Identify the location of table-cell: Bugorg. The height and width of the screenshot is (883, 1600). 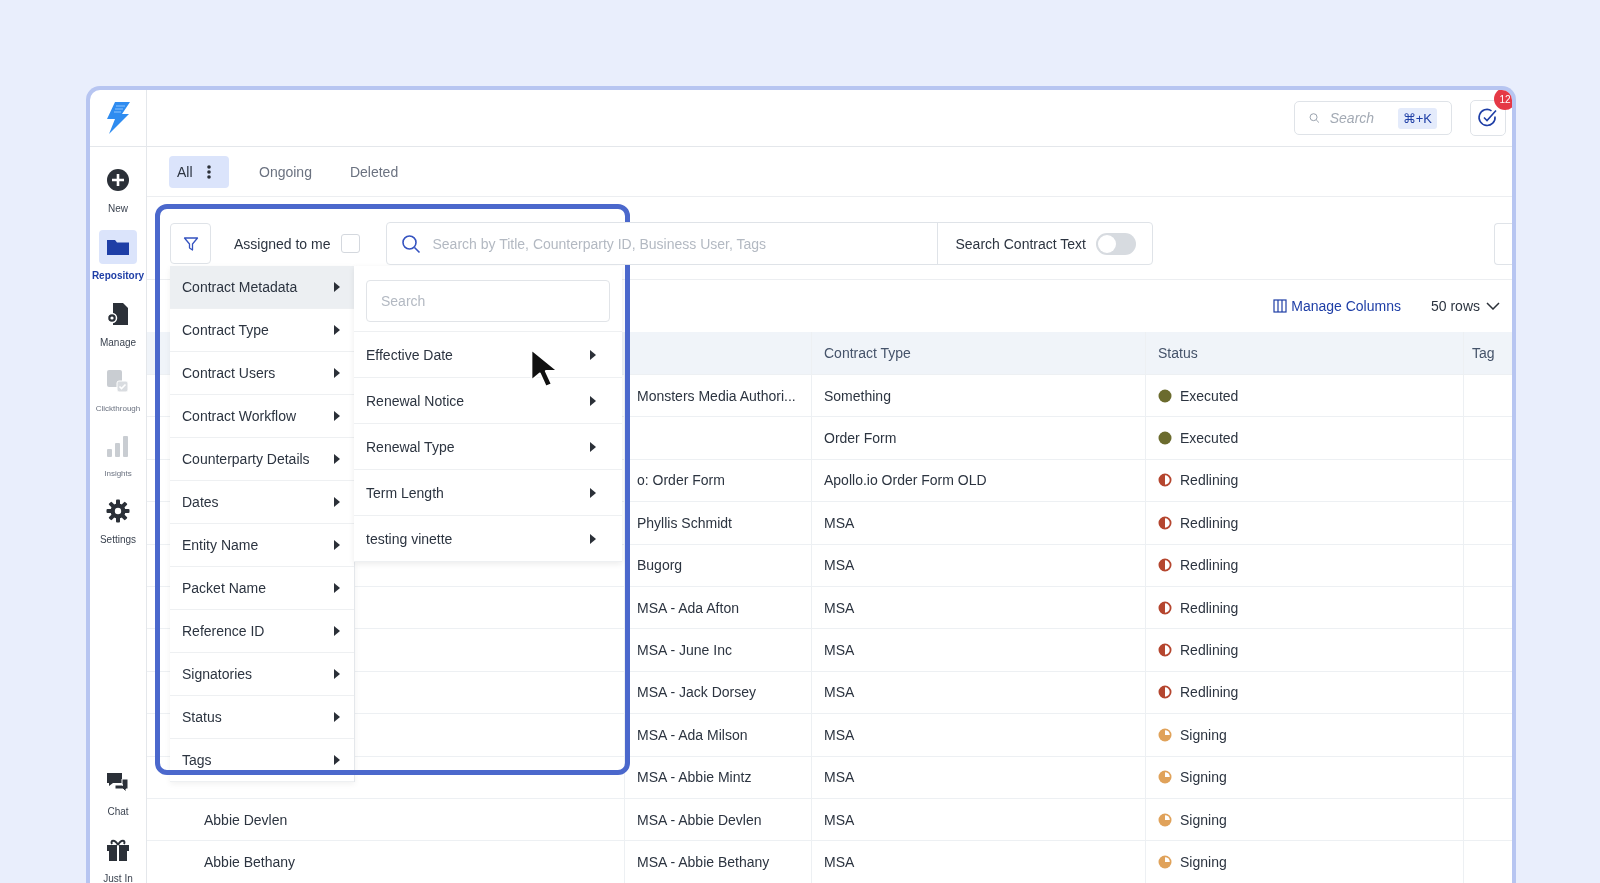
(660, 565).